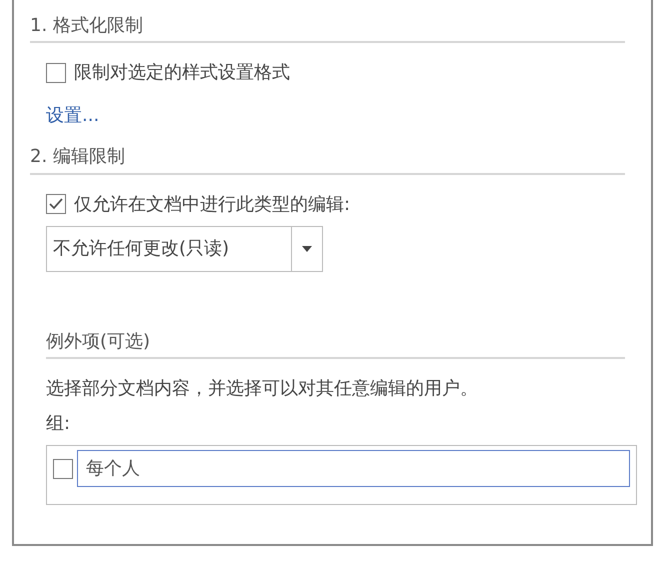 This screenshot has width=669, height=565. Describe the element at coordinates (307, 249) in the screenshot. I see `caret-icon` at that location.